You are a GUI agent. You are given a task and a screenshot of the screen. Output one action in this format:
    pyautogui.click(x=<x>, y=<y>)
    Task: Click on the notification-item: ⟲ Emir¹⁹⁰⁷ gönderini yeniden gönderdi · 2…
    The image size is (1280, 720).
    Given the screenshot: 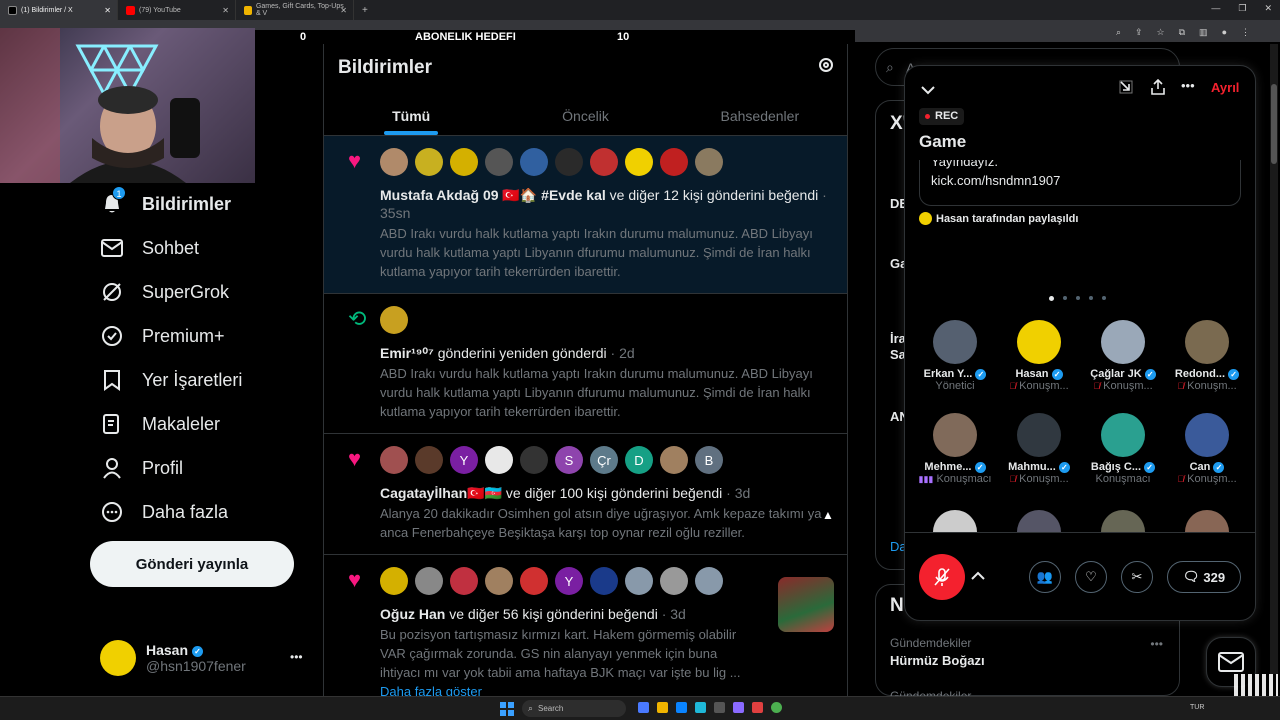 What is the action you would take?
    pyautogui.click(x=585, y=364)
    